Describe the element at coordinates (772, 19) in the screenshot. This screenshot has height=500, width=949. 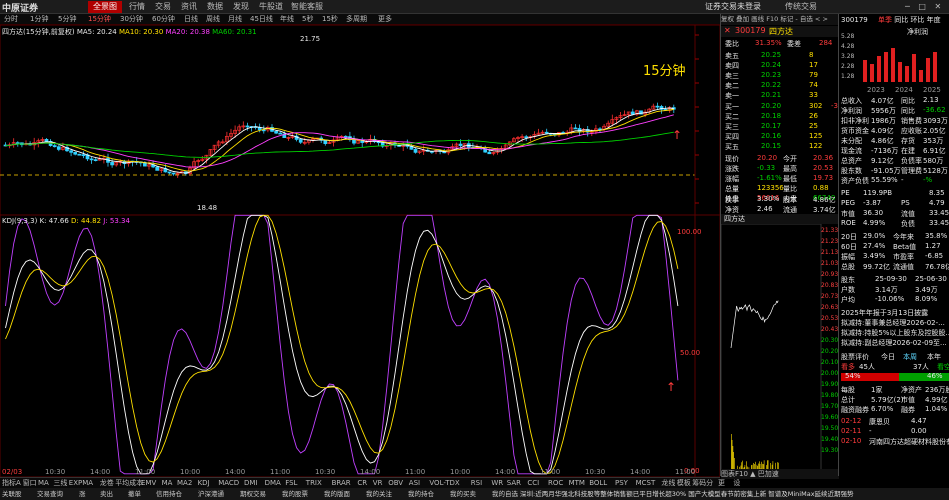
I see `tool-f10: F10` at that location.